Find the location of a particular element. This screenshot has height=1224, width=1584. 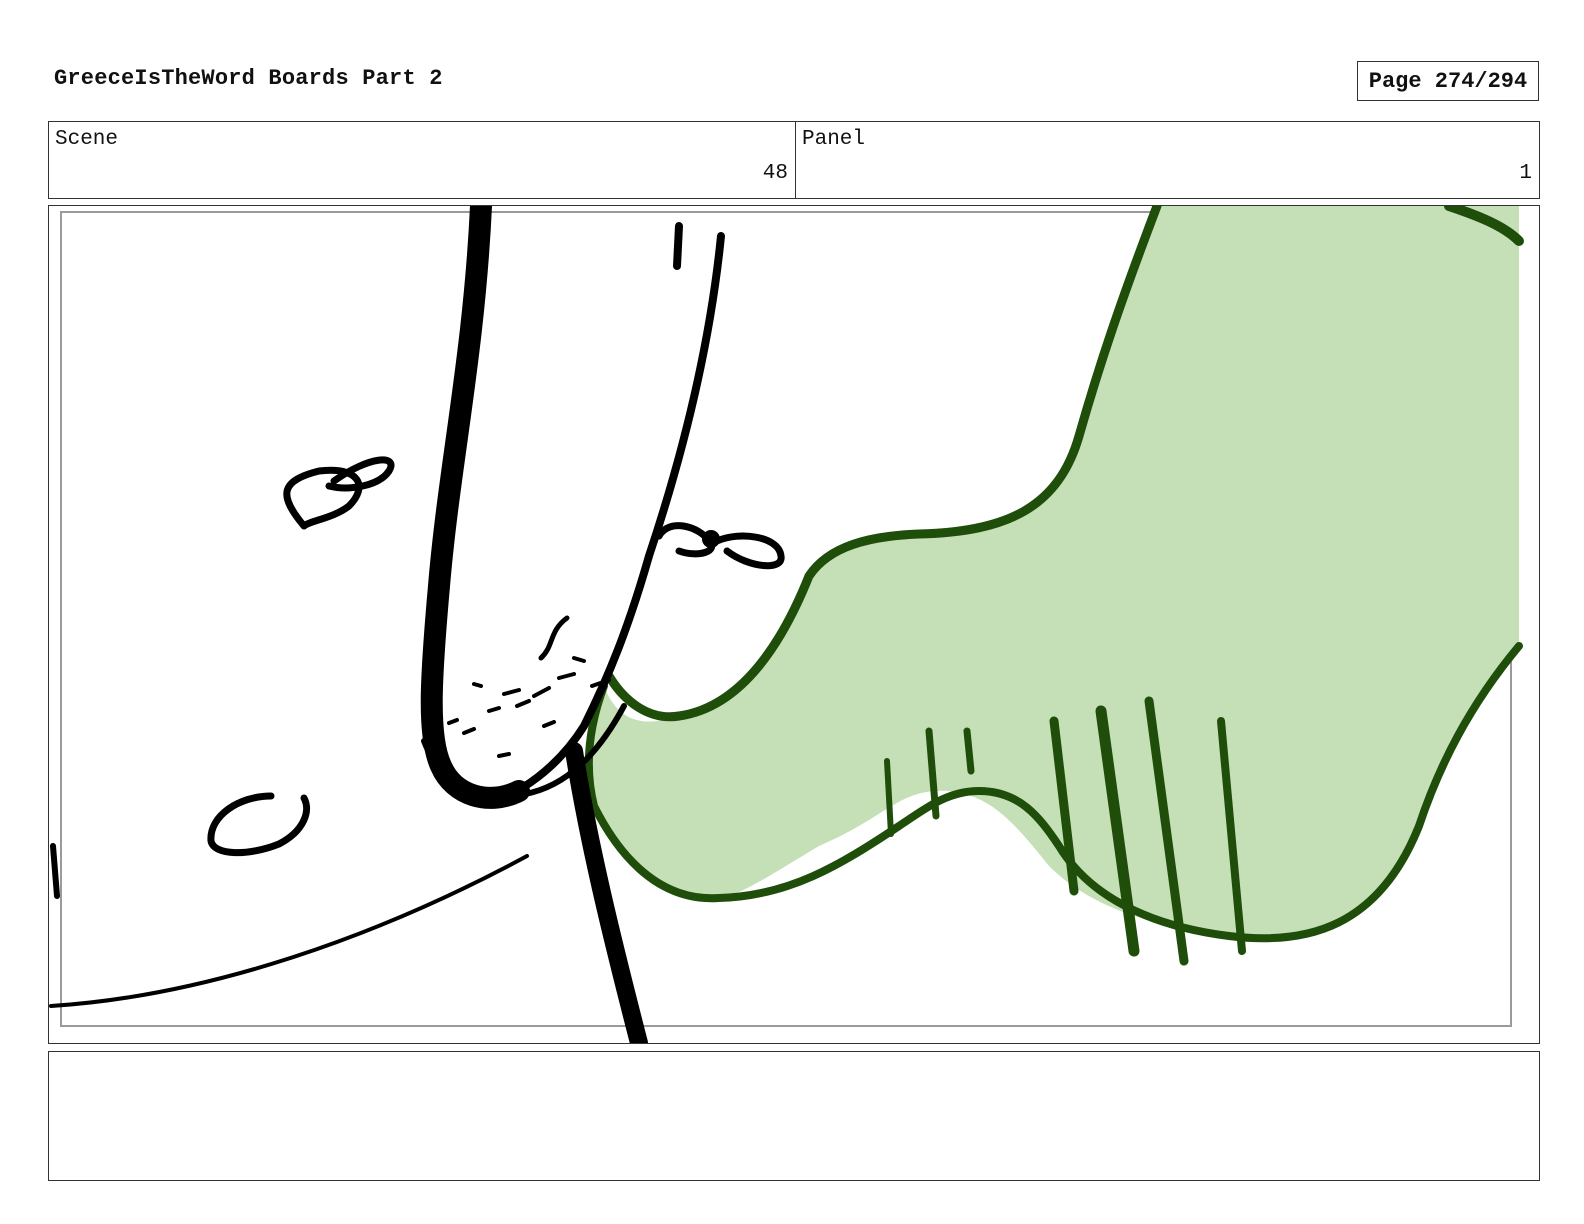

c-mark is located at coordinates (259, 824).